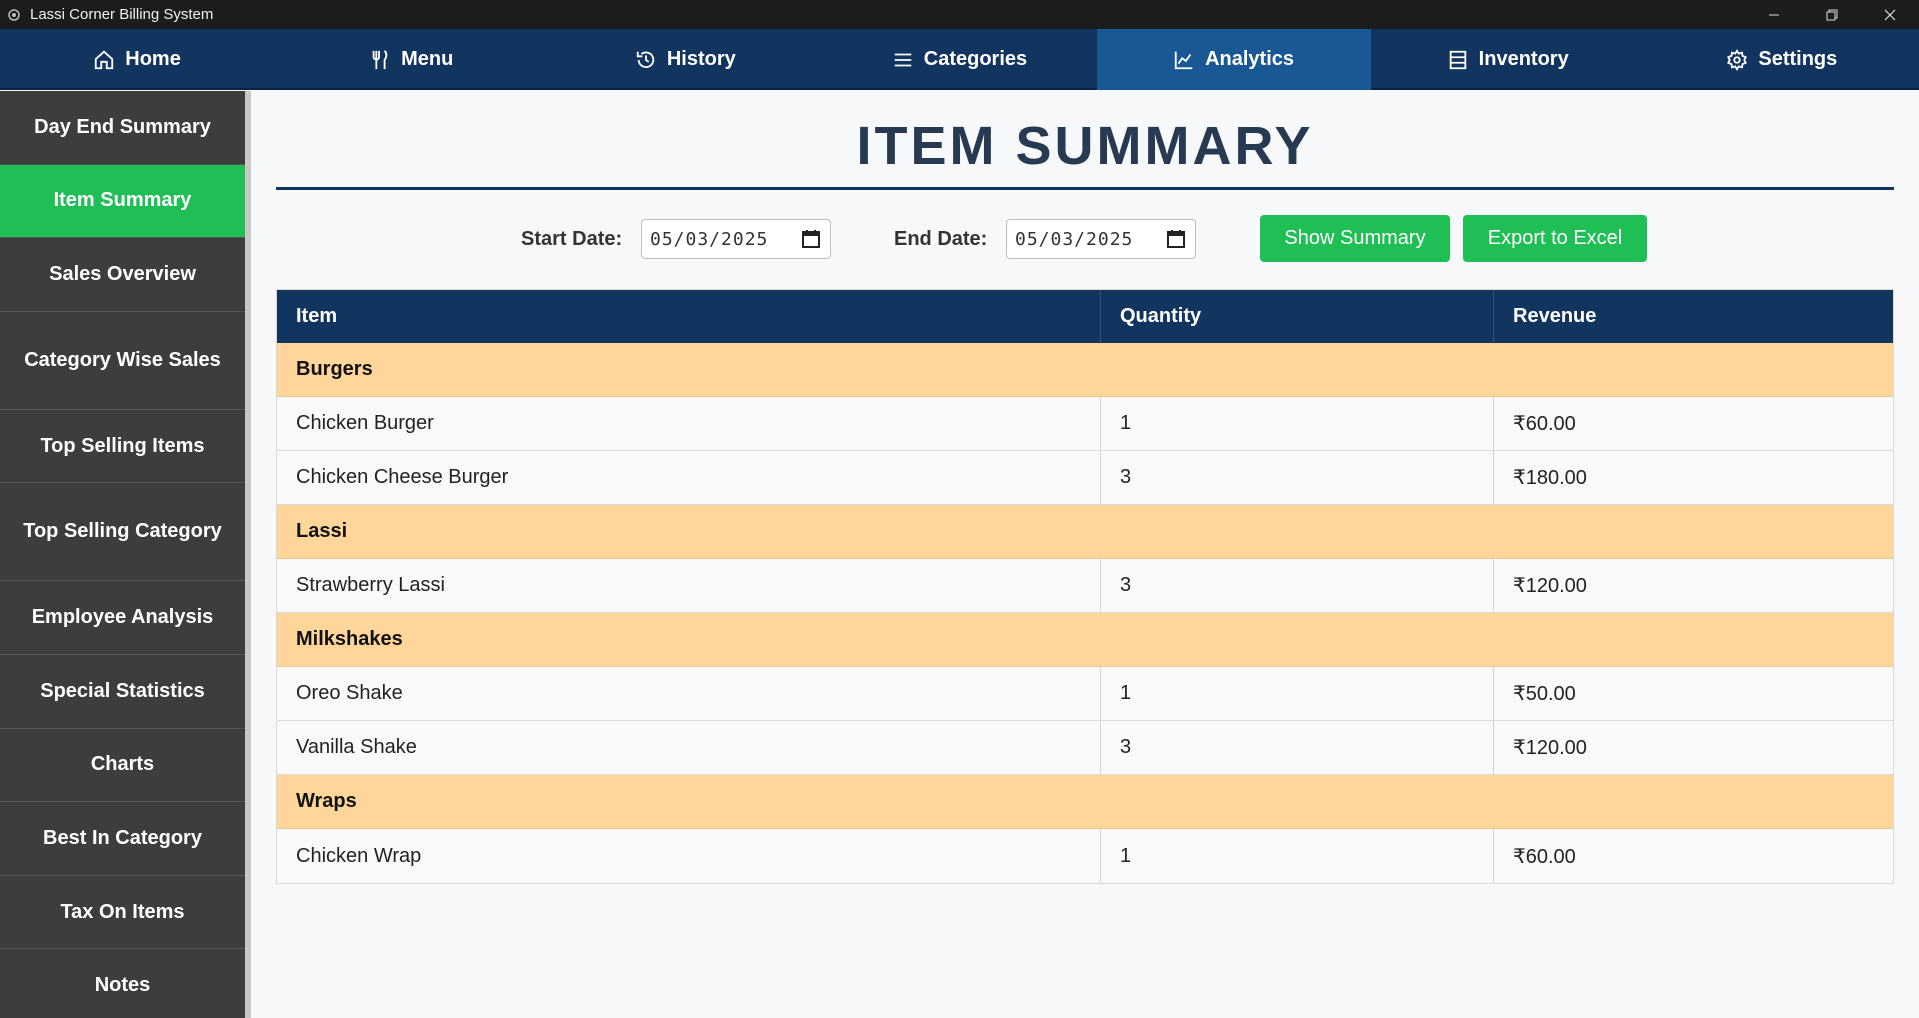 This screenshot has width=1919, height=1018. I want to click on sidebar-item-notes: Notes, so click(122, 983).